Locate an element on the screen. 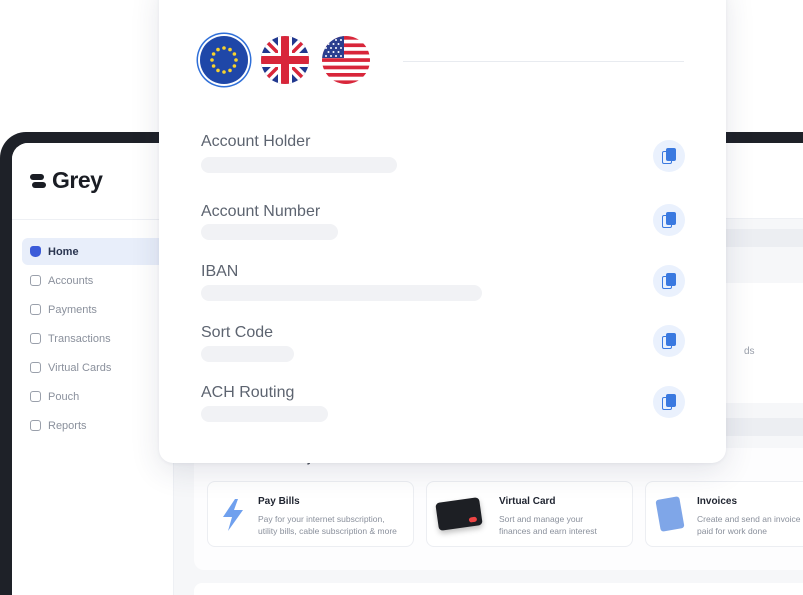  copy-ach-routing-button is located at coordinates (669, 402).